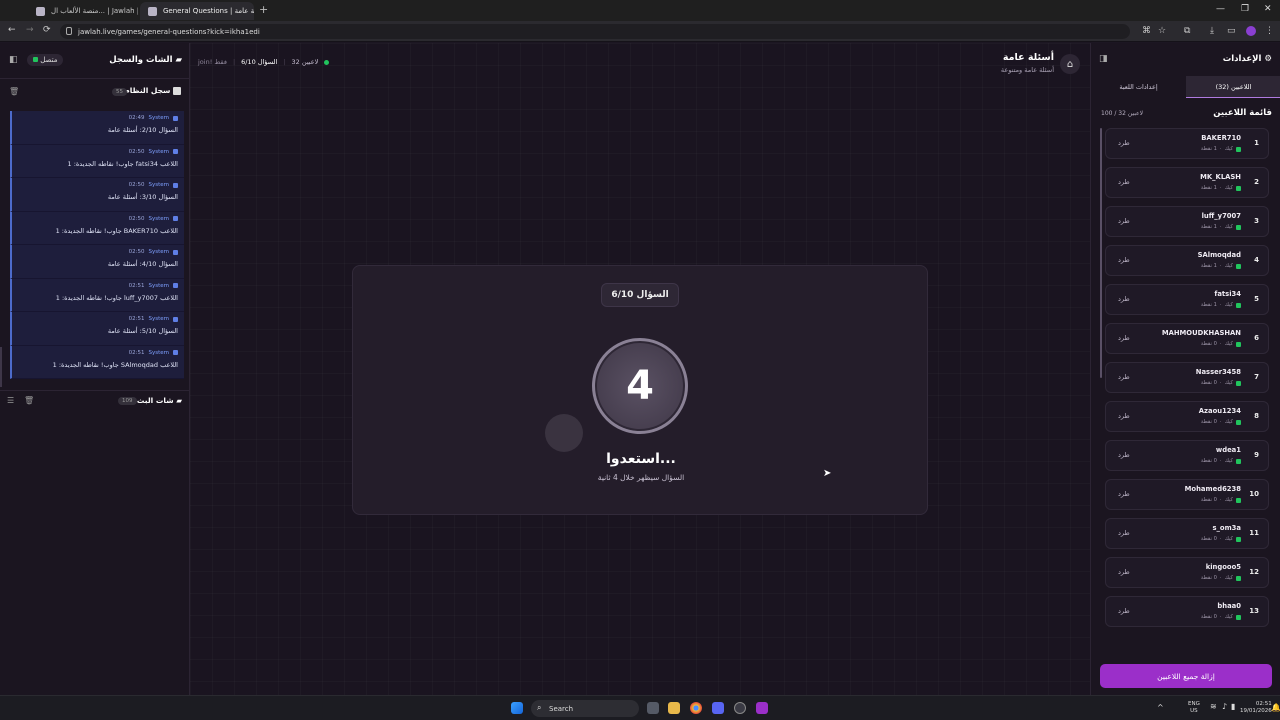 The height and width of the screenshot is (720, 1280). What do you see at coordinates (1268, 59) in the screenshot?
I see `gear-icon: ⚙` at bounding box center [1268, 59].